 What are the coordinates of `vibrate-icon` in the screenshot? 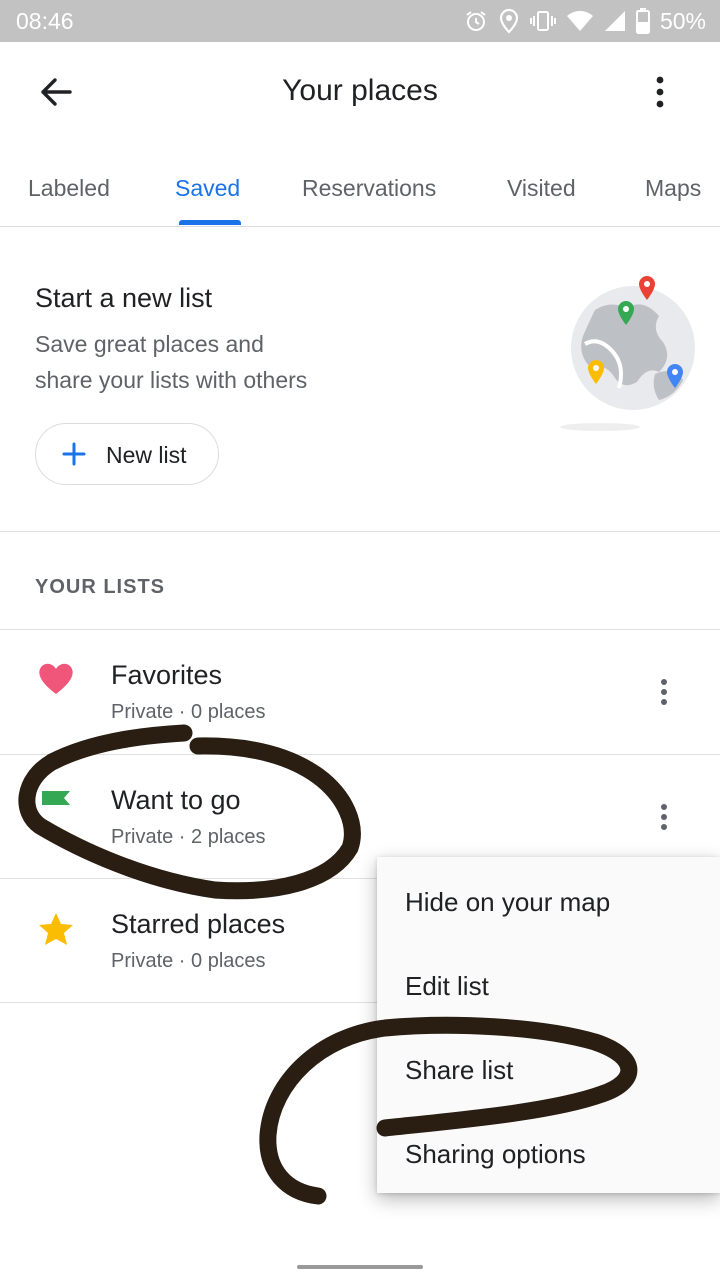 It's located at (542, 21).